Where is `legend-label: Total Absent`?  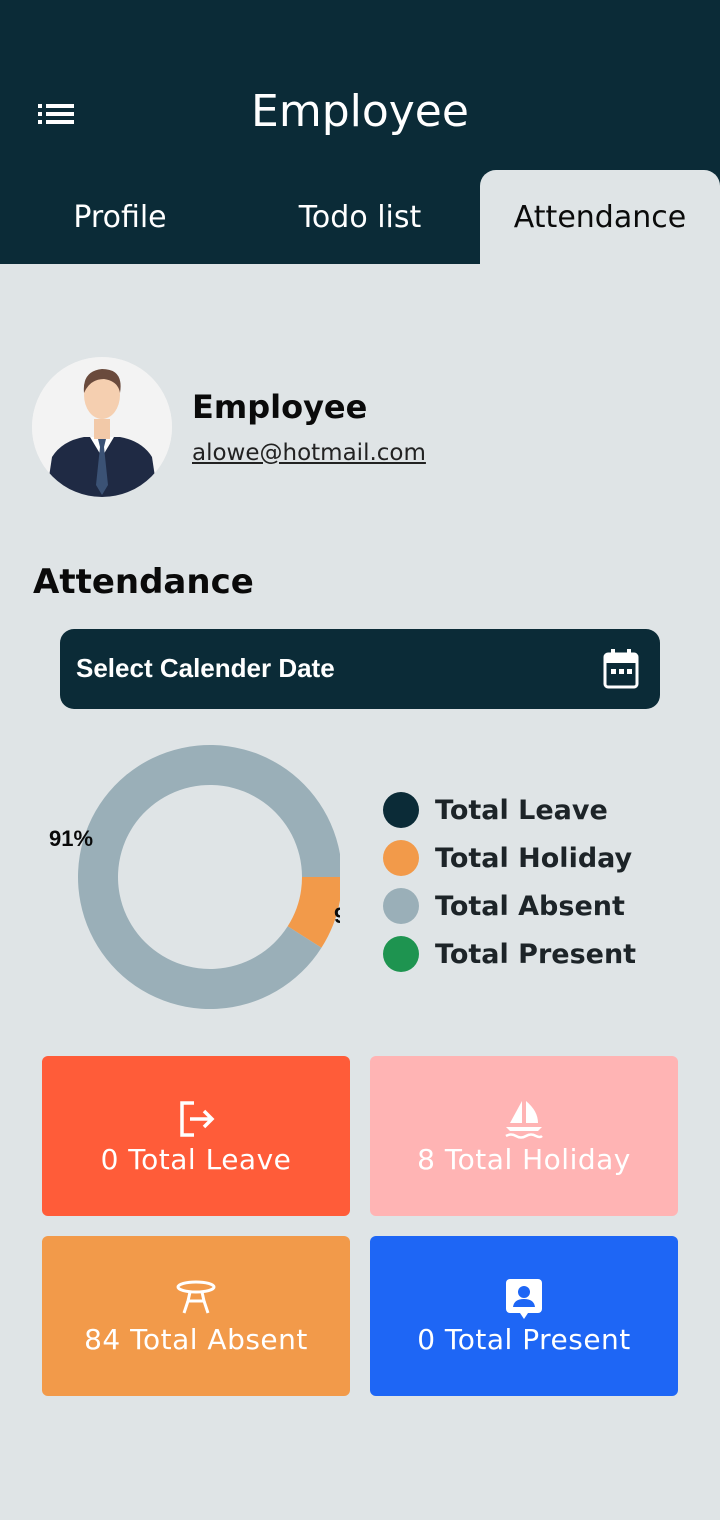
legend-label: Total Absent is located at coordinates (530, 906).